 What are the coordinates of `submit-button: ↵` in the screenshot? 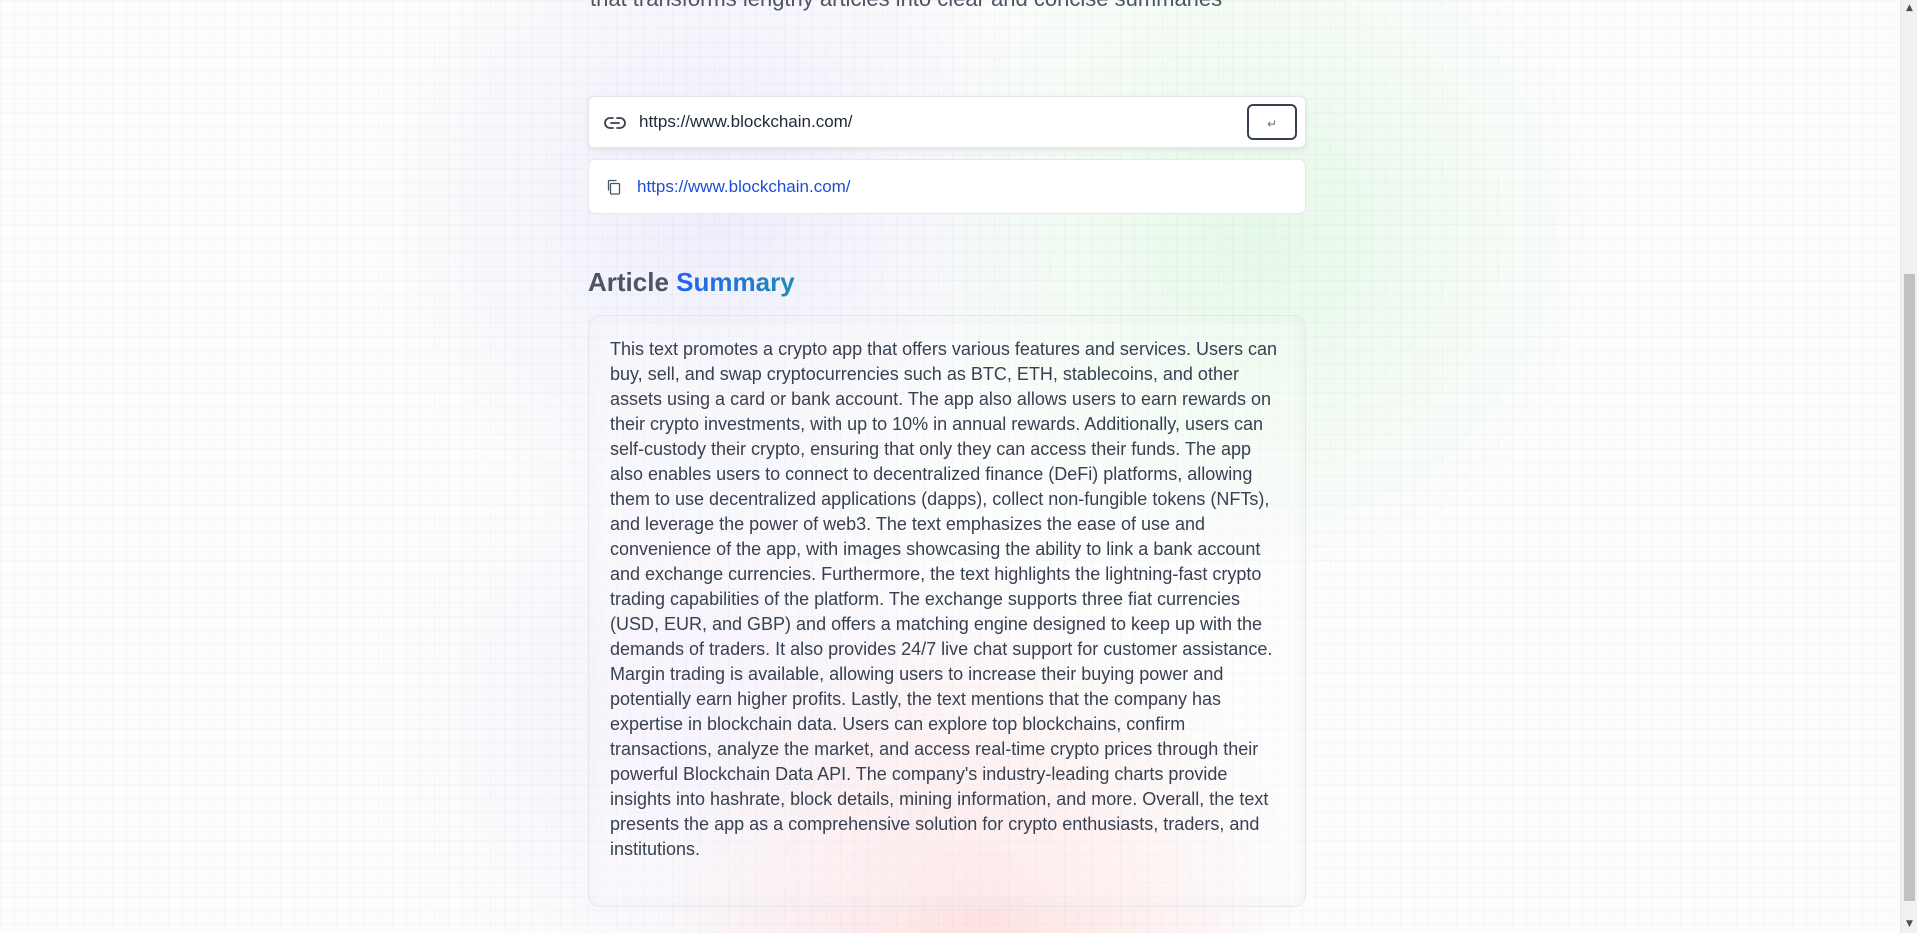 It's located at (1272, 122).